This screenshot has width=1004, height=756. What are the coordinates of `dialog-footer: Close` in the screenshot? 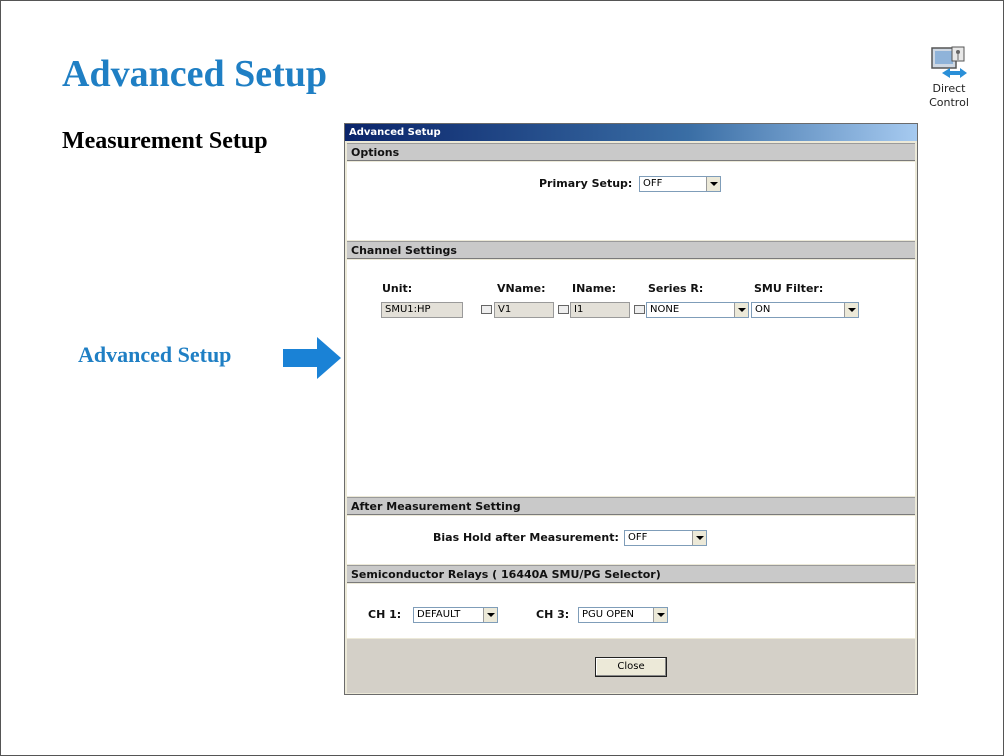 It's located at (631, 666).